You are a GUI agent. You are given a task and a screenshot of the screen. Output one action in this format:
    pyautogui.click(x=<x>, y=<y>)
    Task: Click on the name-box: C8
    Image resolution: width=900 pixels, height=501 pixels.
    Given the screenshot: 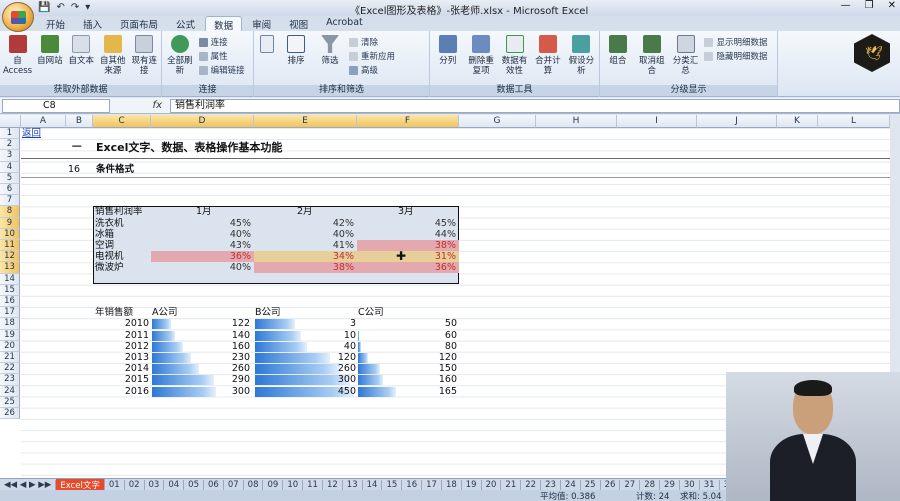 What is the action you would take?
    pyautogui.click(x=56, y=105)
    